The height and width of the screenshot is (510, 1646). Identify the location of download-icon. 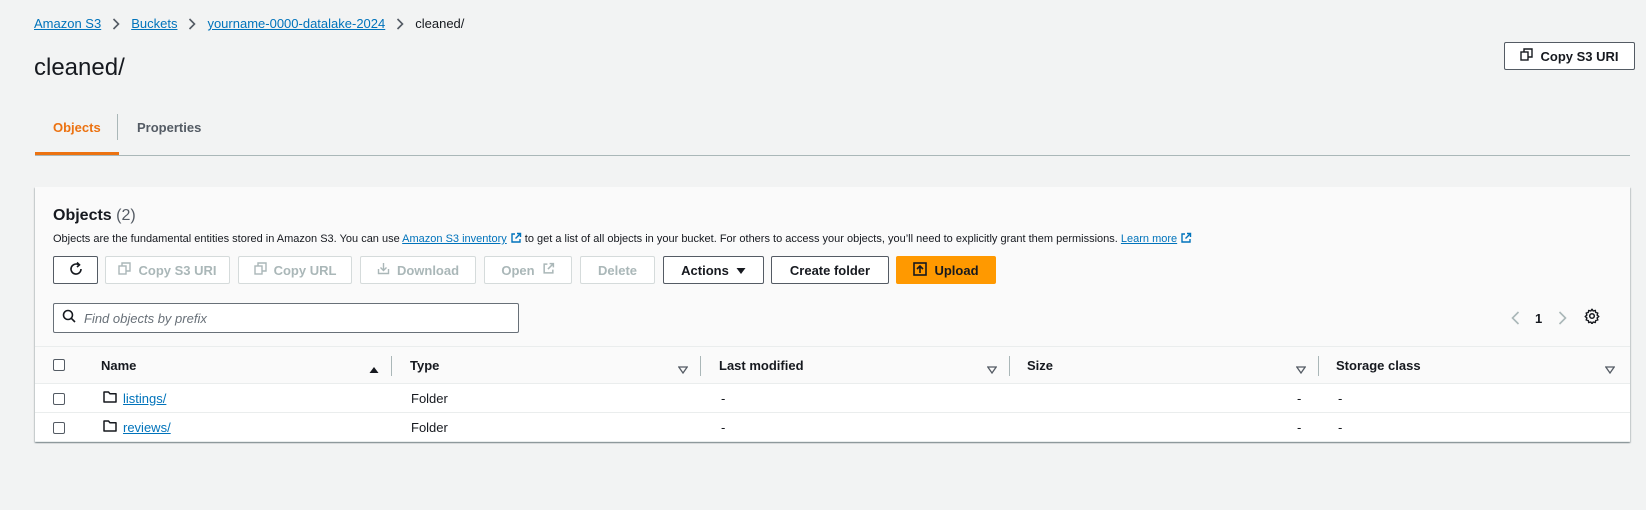
(383, 270).